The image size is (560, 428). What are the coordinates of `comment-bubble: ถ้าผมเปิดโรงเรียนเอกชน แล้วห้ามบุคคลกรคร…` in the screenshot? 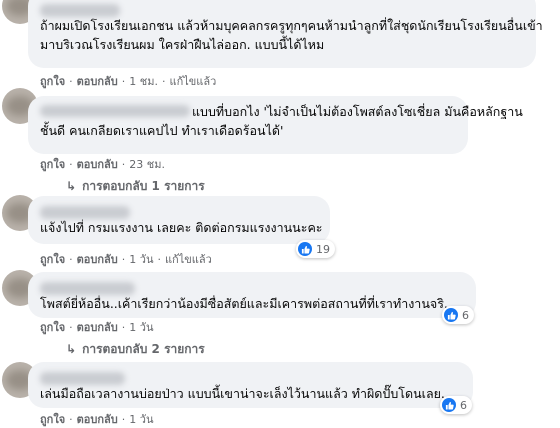 It's located at (285, 34).